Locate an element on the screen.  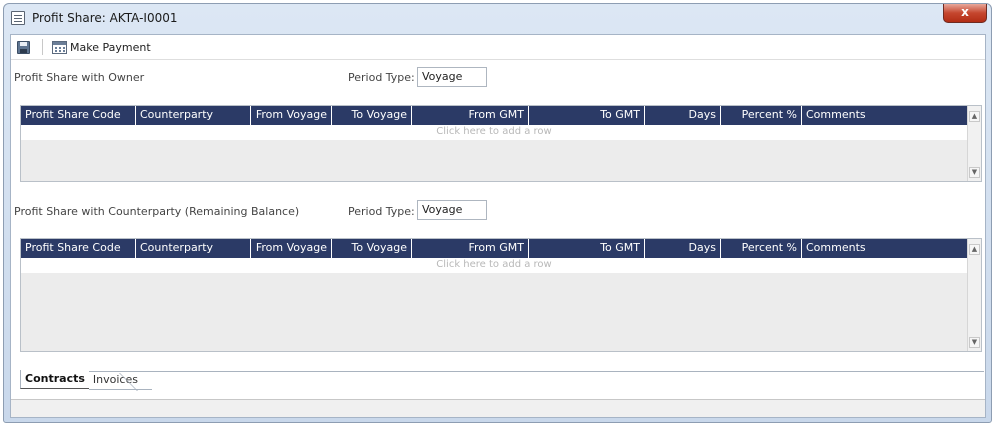
toolbar-separator is located at coordinates (42, 47).